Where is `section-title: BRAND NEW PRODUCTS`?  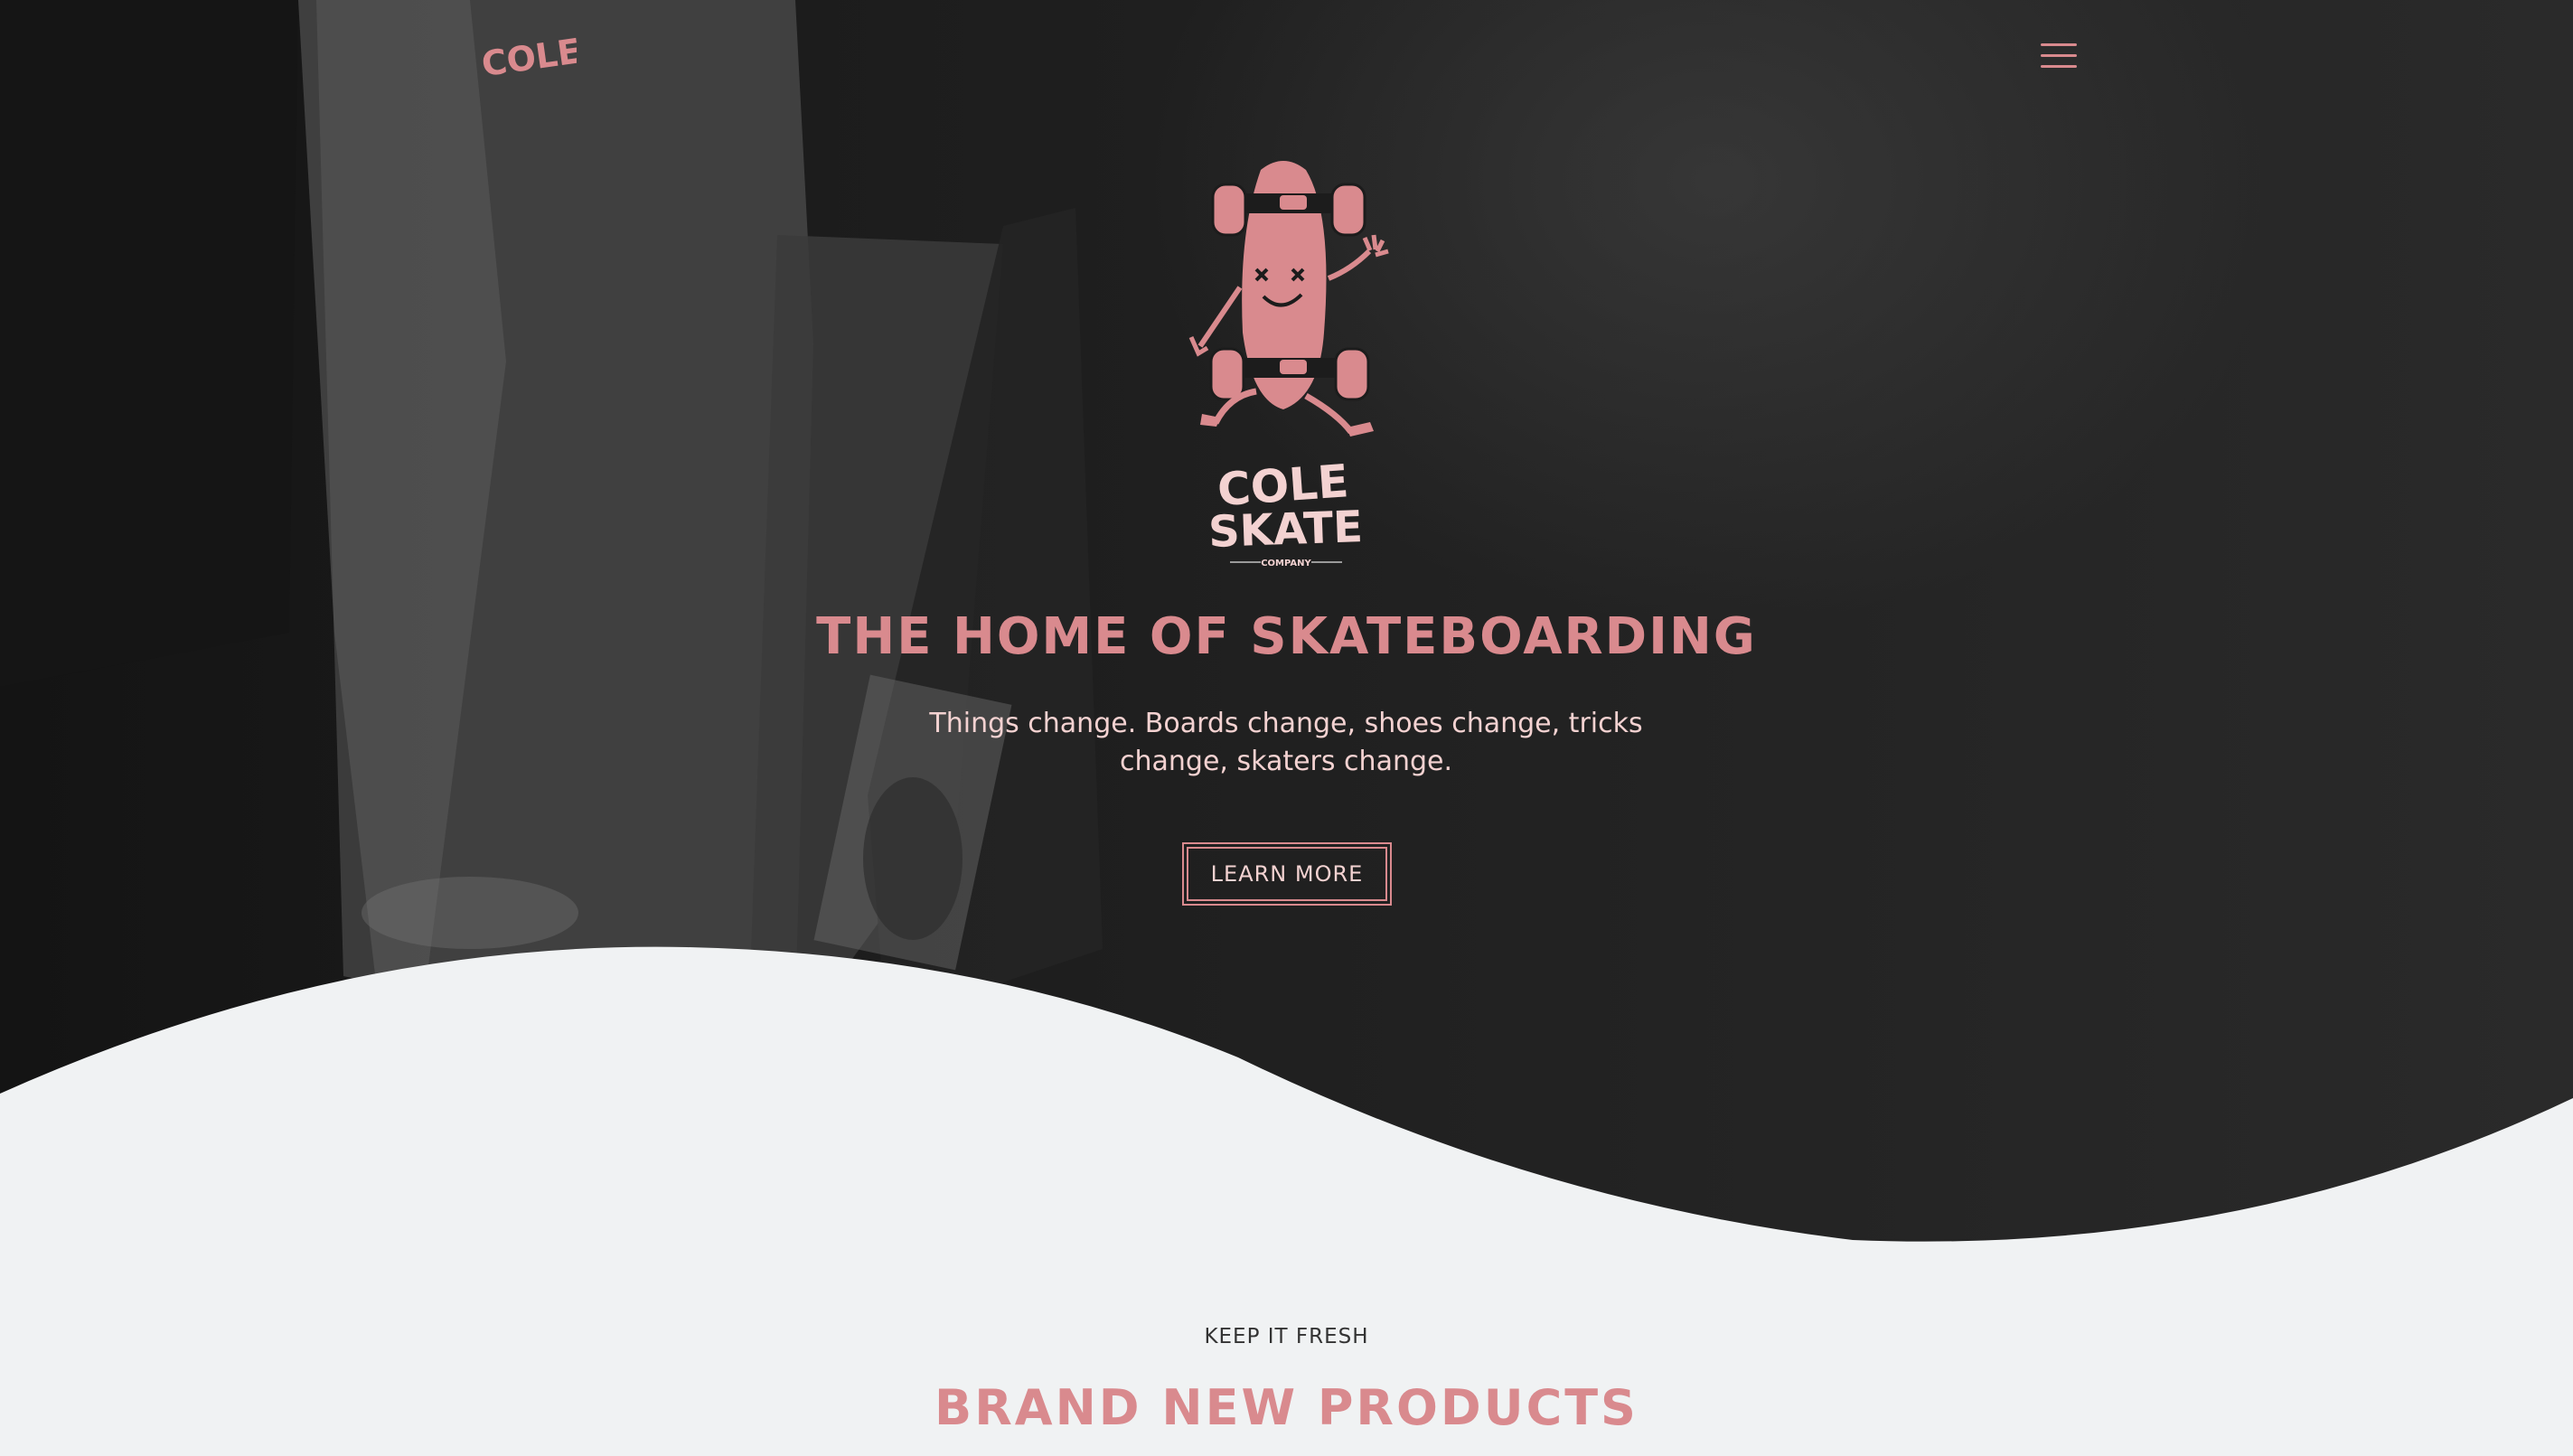 section-title: BRAND NEW PRODUCTS is located at coordinates (1286, 1408).